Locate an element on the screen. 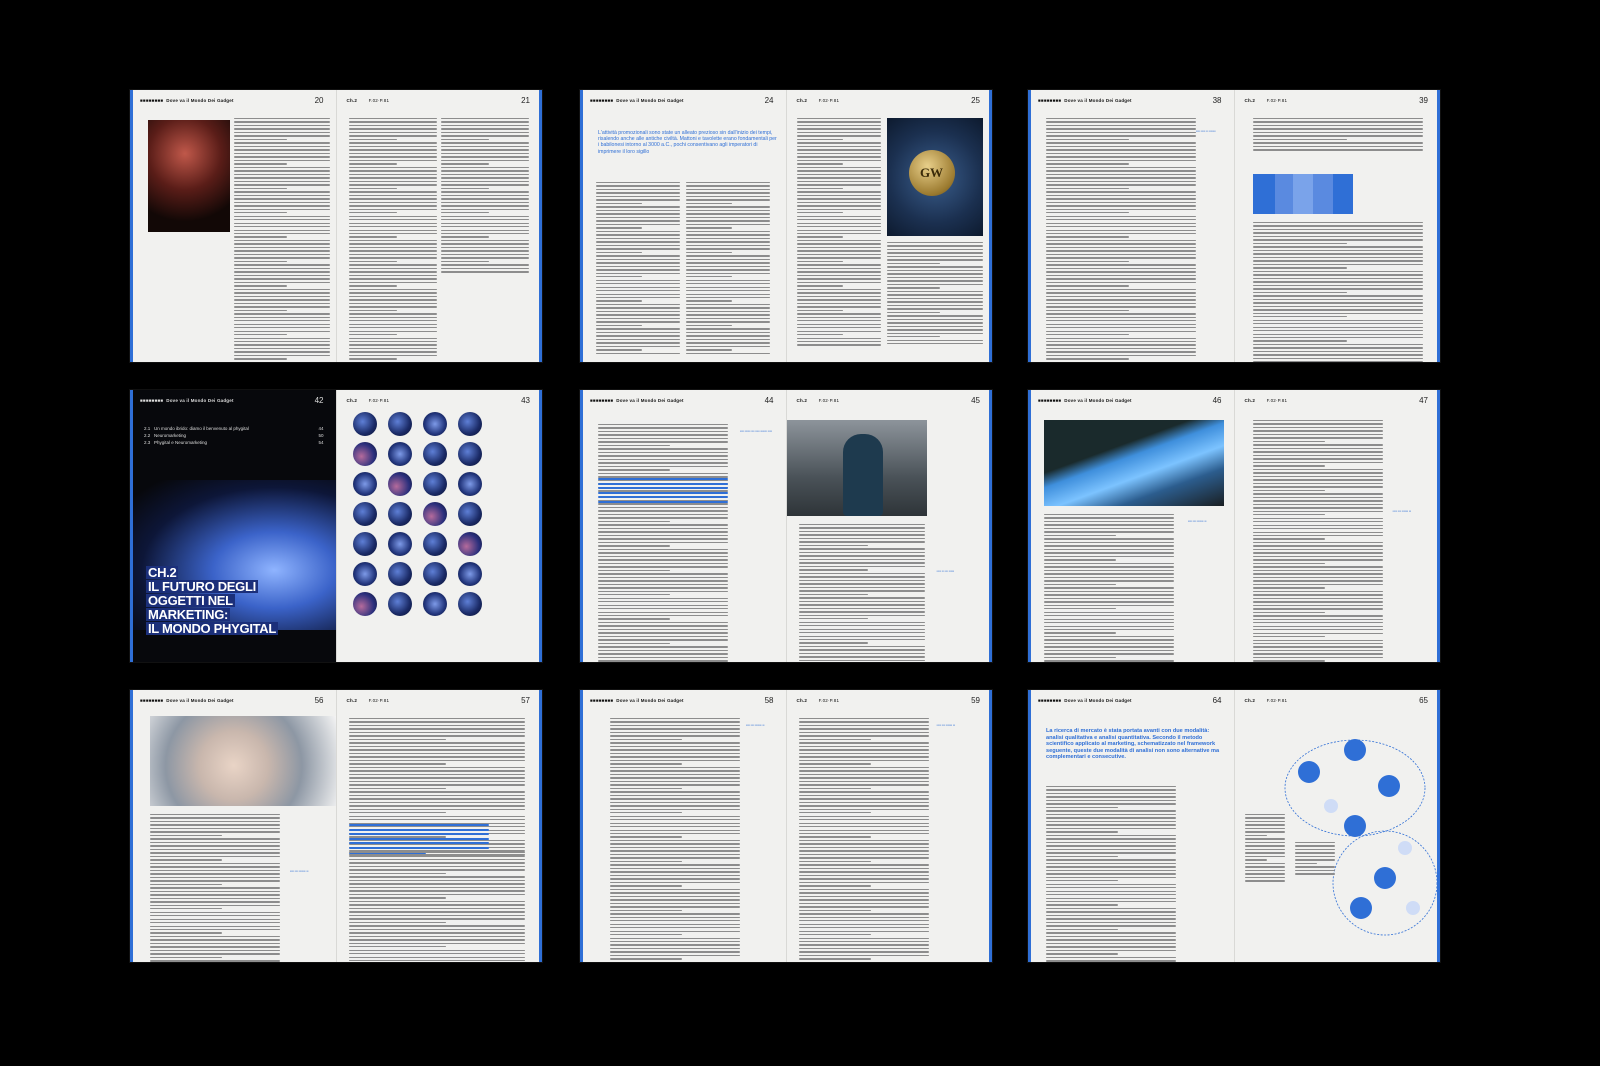 The height and width of the screenshot is (1066, 1600). page-number: 43 is located at coordinates (525, 400).